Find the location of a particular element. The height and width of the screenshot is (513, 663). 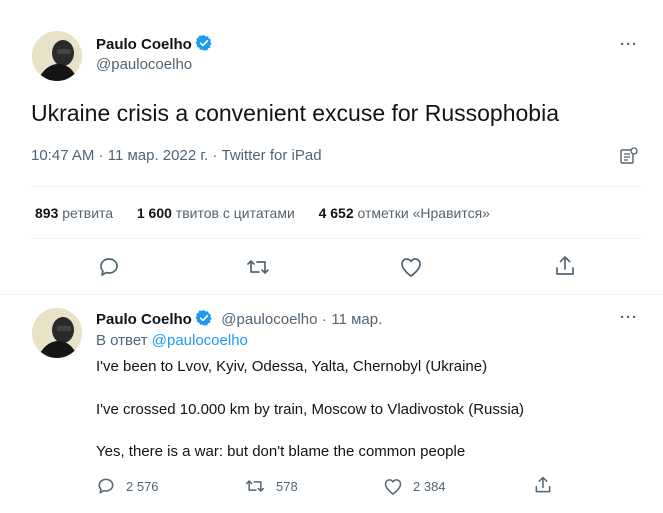

reply-button: 2 576 is located at coordinates (127, 486).